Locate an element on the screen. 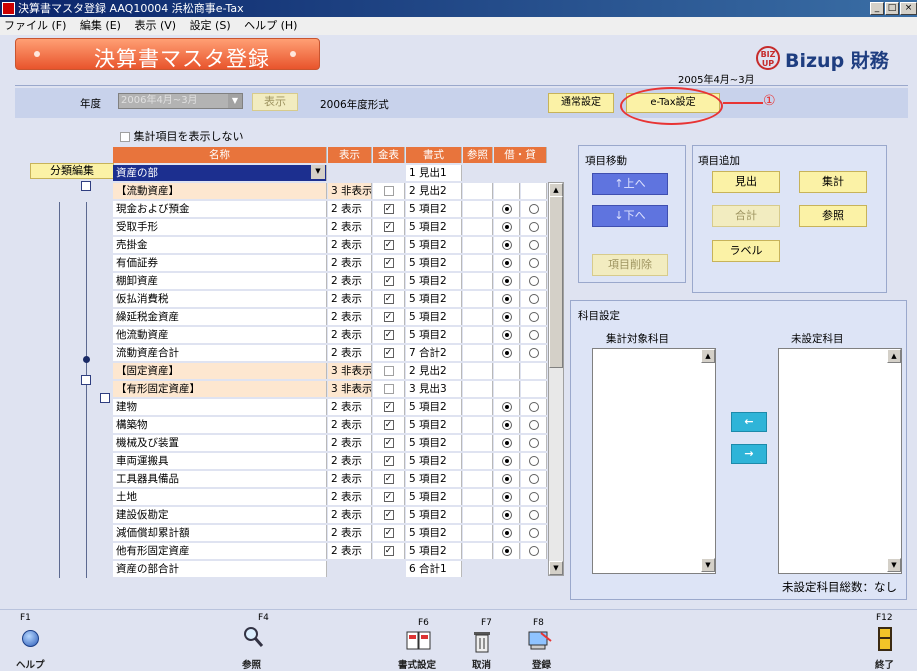 Image resolution: width=917 pixels, height=671 pixels. year-select: 2006年4月~3月 is located at coordinates (180, 101).